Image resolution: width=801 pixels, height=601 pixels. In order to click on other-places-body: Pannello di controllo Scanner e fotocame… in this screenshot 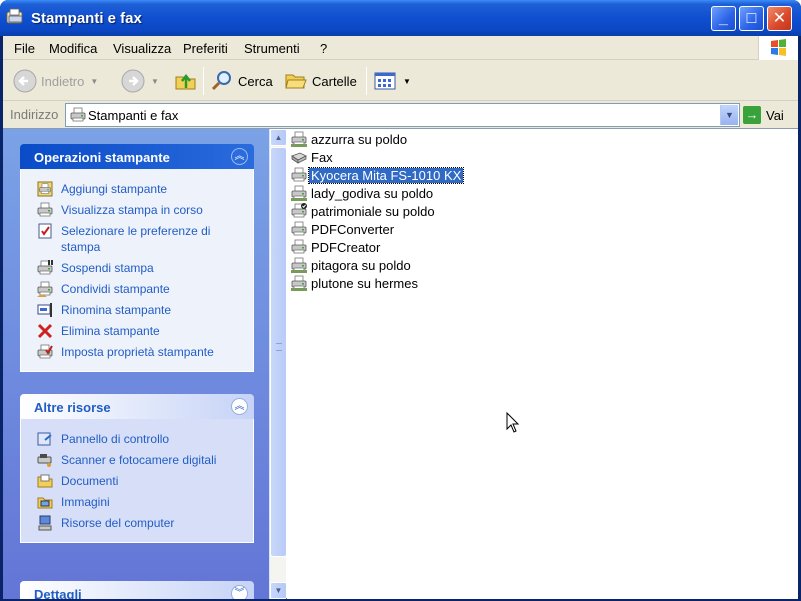, I will do `click(137, 481)`.